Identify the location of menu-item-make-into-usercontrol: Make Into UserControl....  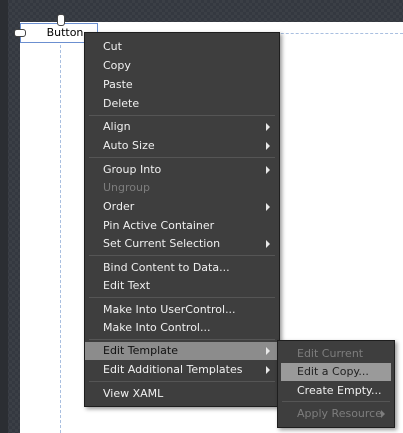
(182, 310).